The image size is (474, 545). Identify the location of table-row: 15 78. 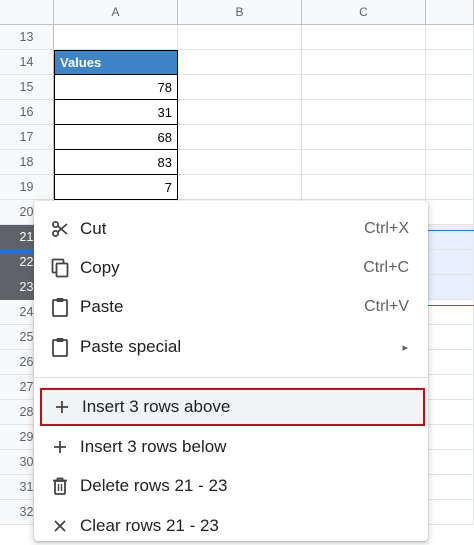
(237, 87).